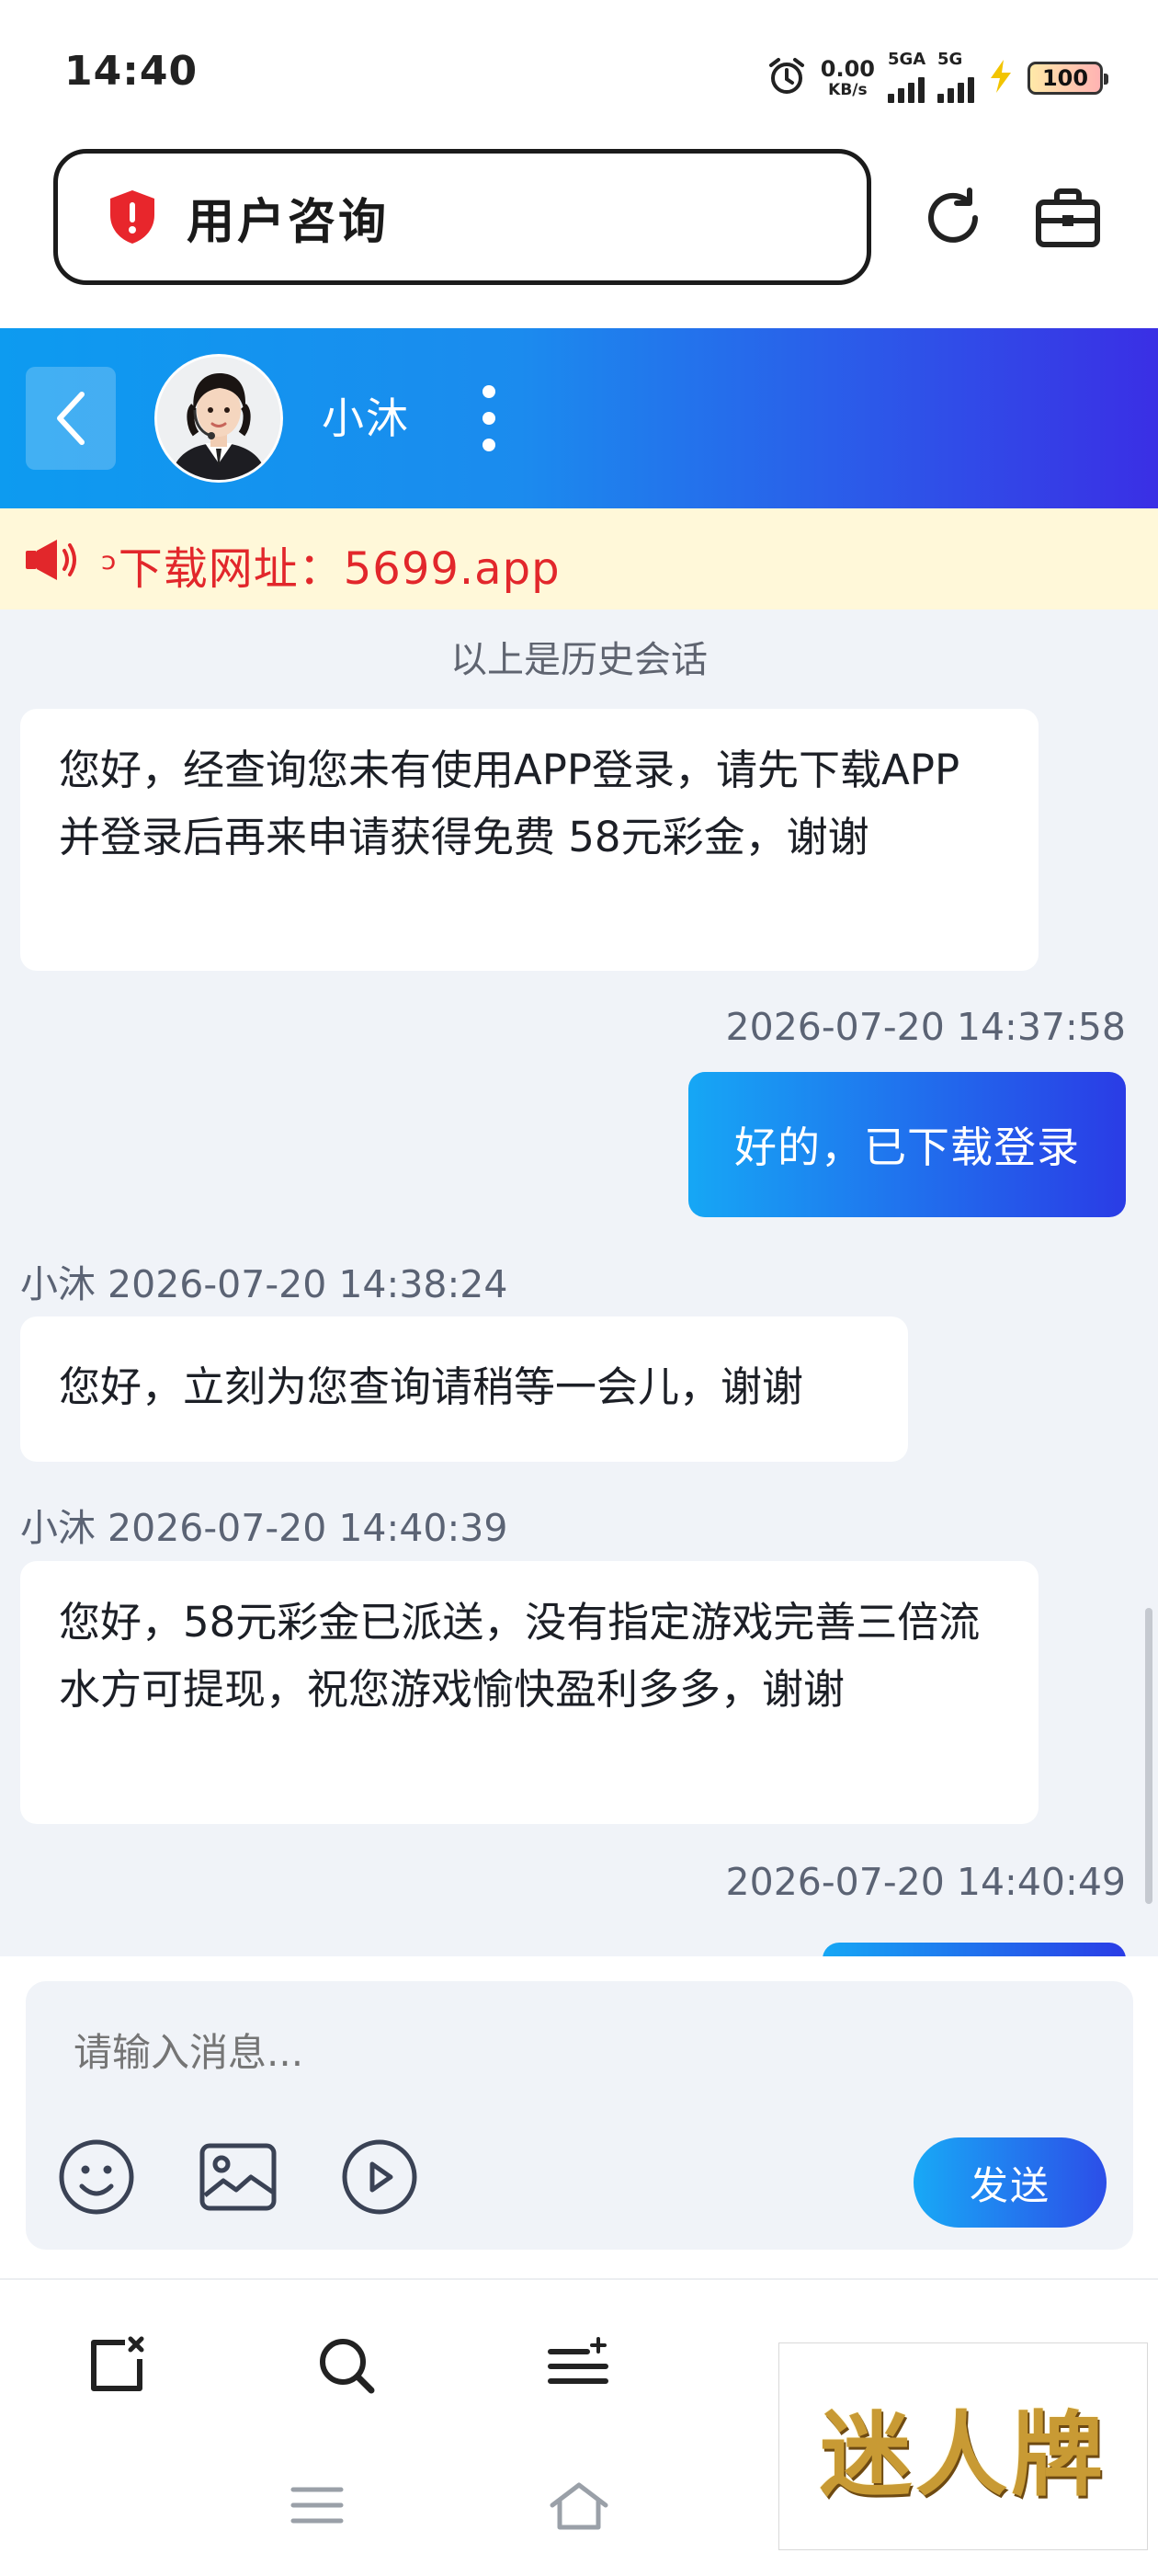 This screenshot has height=2576, width=1158. Describe the element at coordinates (264, 1284) in the screenshot. I see `message-meta: 小沐 2026-07-20 14:38:24` at that location.